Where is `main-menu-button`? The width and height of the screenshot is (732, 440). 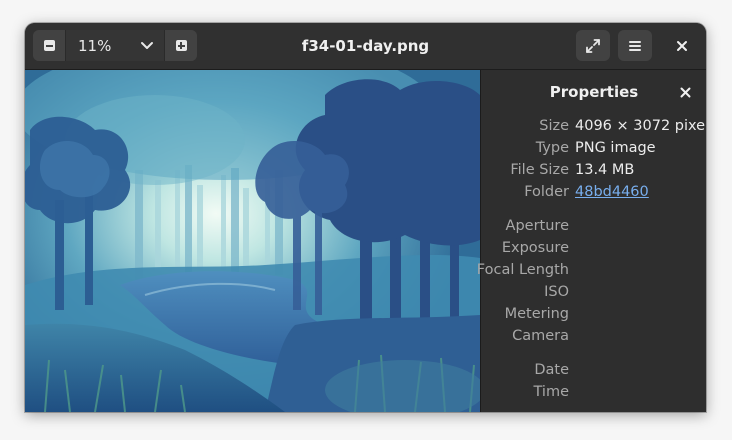
main-menu-button is located at coordinates (635, 45).